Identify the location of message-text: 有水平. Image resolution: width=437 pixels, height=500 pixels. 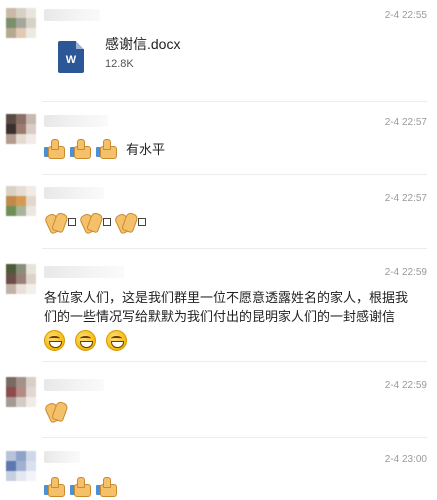
(146, 149).